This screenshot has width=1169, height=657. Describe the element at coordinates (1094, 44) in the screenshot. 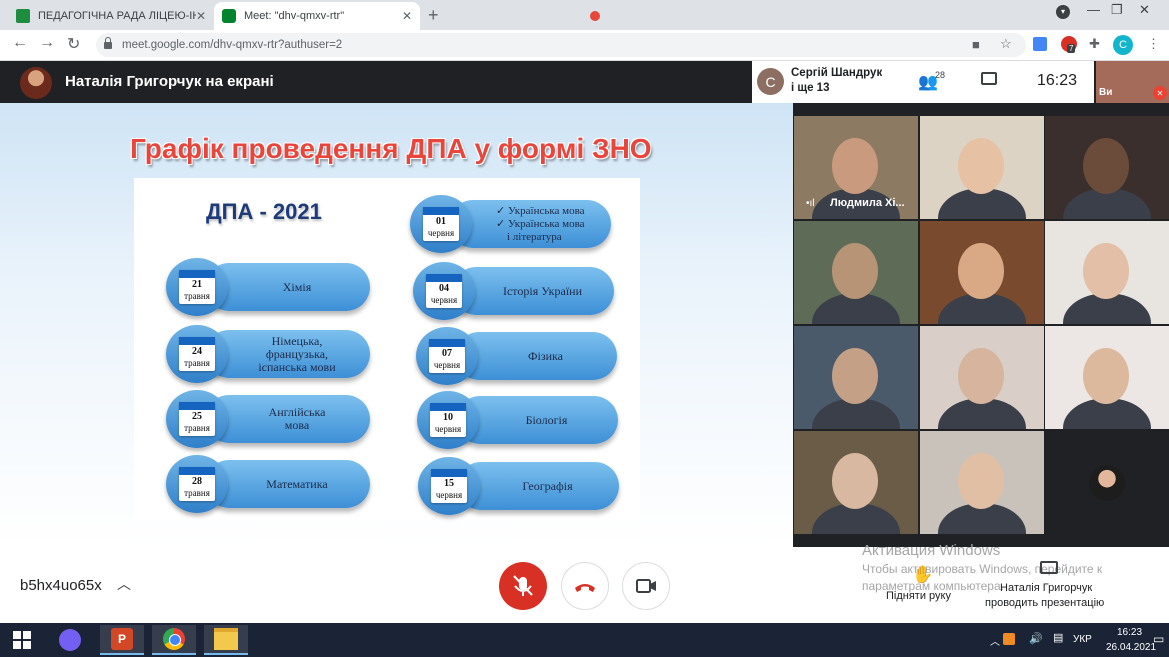

I see `extensions-puzzle-icon: ✚` at that location.